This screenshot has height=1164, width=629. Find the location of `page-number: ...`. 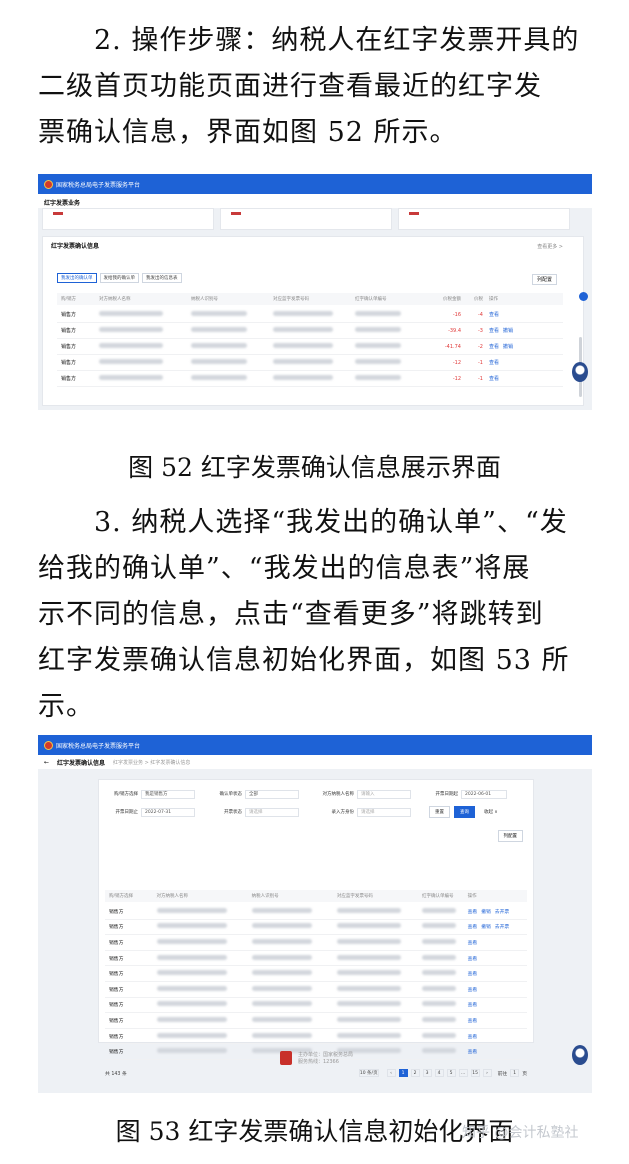

page-number: ... is located at coordinates (463, 1073).